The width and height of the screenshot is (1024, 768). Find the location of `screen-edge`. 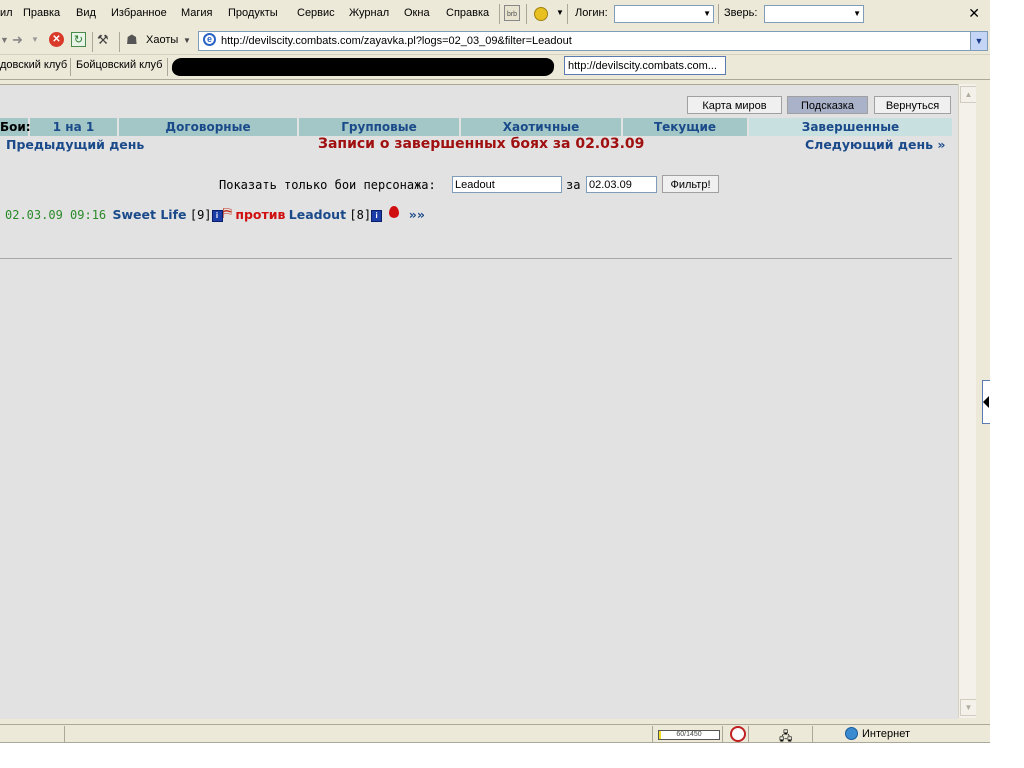

screen-edge is located at coordinates (495, 742).